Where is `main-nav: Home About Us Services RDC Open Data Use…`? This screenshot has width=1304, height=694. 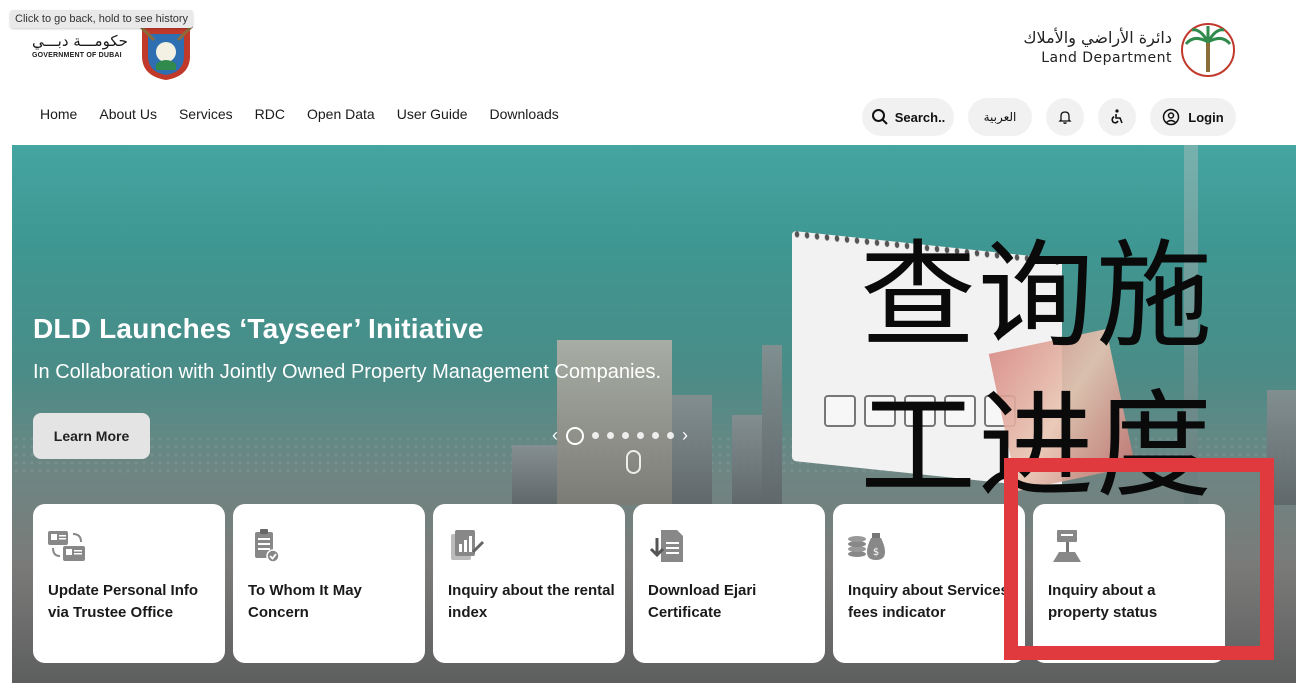 main-nav: Home About Us Services RDC Open Data Use… is located at coordinates (299, 128).